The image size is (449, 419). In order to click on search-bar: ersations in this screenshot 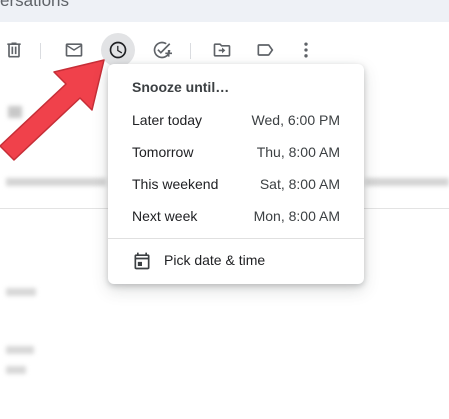, I will do `click(224, 11)`.